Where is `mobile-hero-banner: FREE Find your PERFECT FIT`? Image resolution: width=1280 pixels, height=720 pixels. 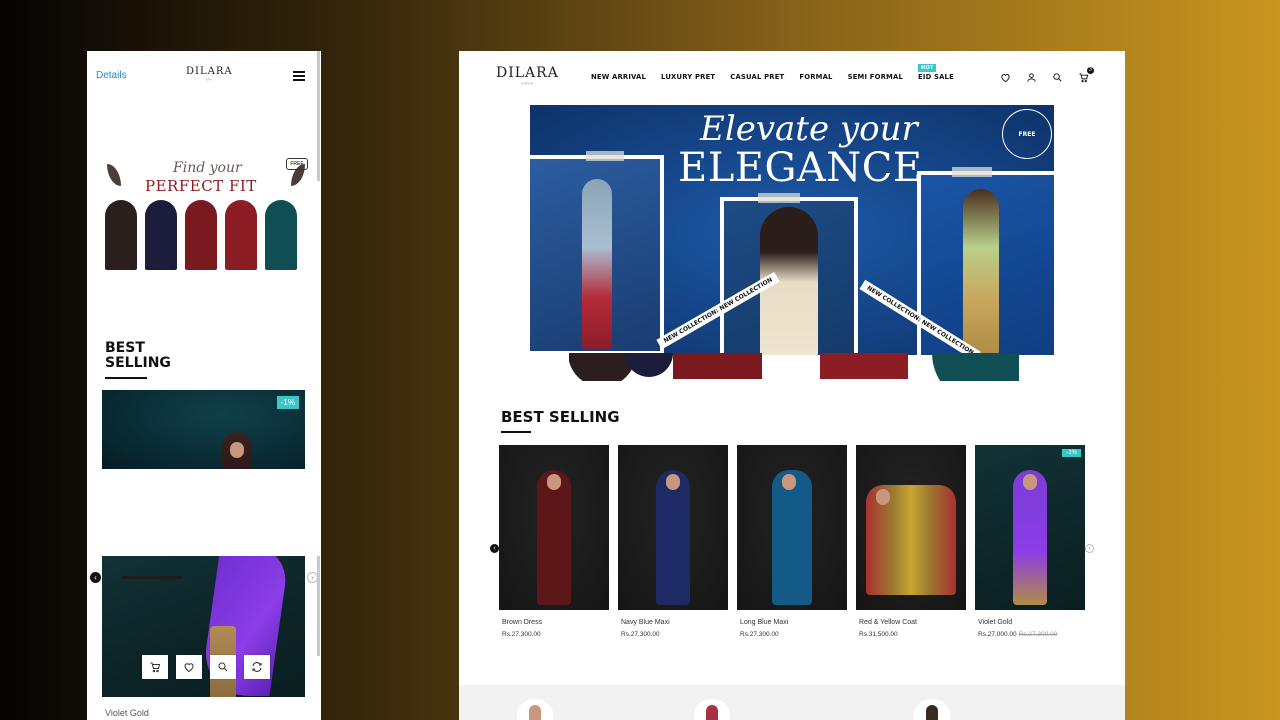
mobile-hero-banner: FREE Find your PERFECT FIT is located at coordinates (207, 213).